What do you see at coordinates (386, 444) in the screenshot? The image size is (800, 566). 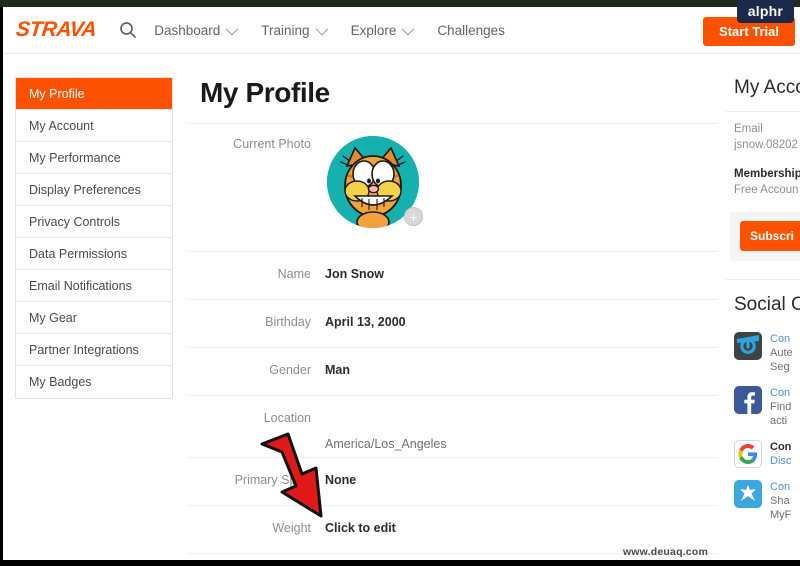 I see `field-value: America/Los_Angeles` at bounding box center [386, 444].